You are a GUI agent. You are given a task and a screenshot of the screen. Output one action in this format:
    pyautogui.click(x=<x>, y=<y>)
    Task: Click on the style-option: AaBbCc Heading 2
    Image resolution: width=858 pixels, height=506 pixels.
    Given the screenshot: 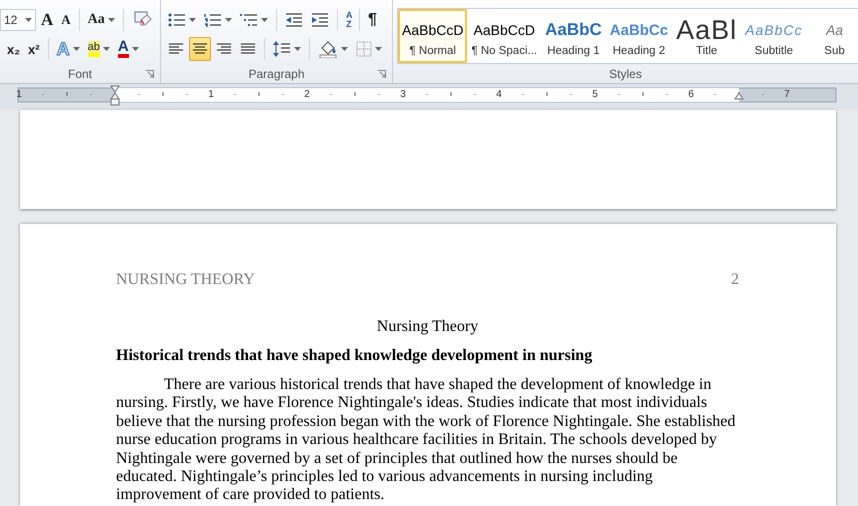 What is the action you would take?
    pyautogui.click(x=639, y=36)
    